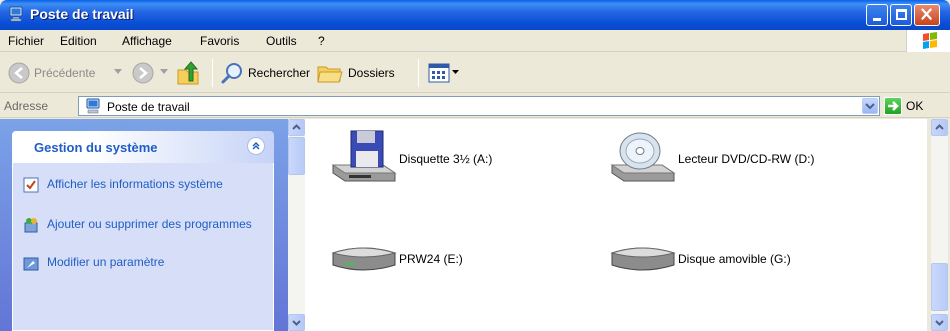 The height and width of the screenshot is (331, 950). I want to click on control-panel-icon, so click(31, 264).